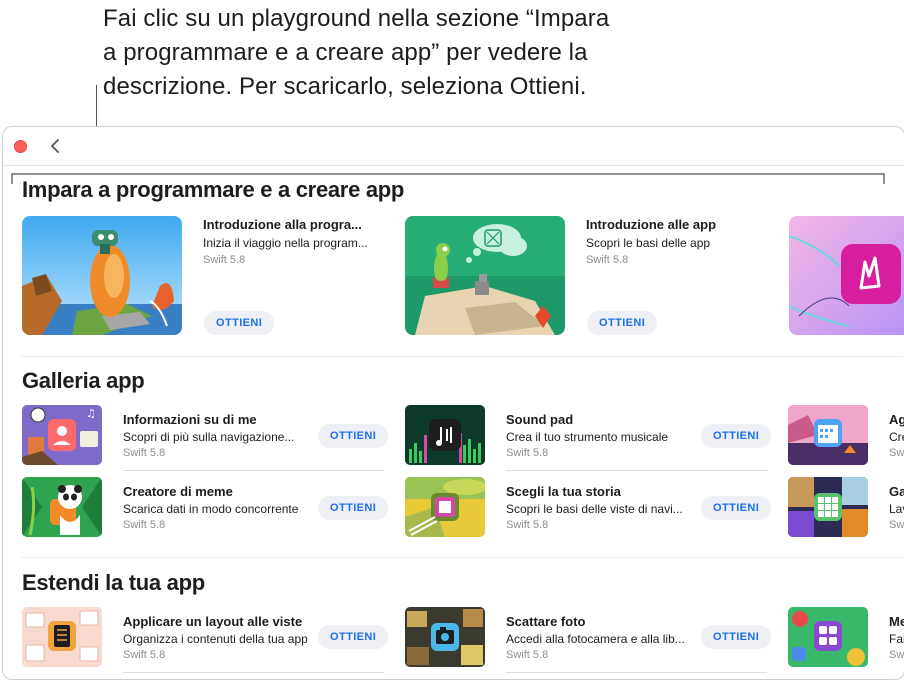 This screenshot has height=681, width=904. Describe the element at coordinates (896, 639) in the screenshot. I see `app-description-partial: Fai` at that location.